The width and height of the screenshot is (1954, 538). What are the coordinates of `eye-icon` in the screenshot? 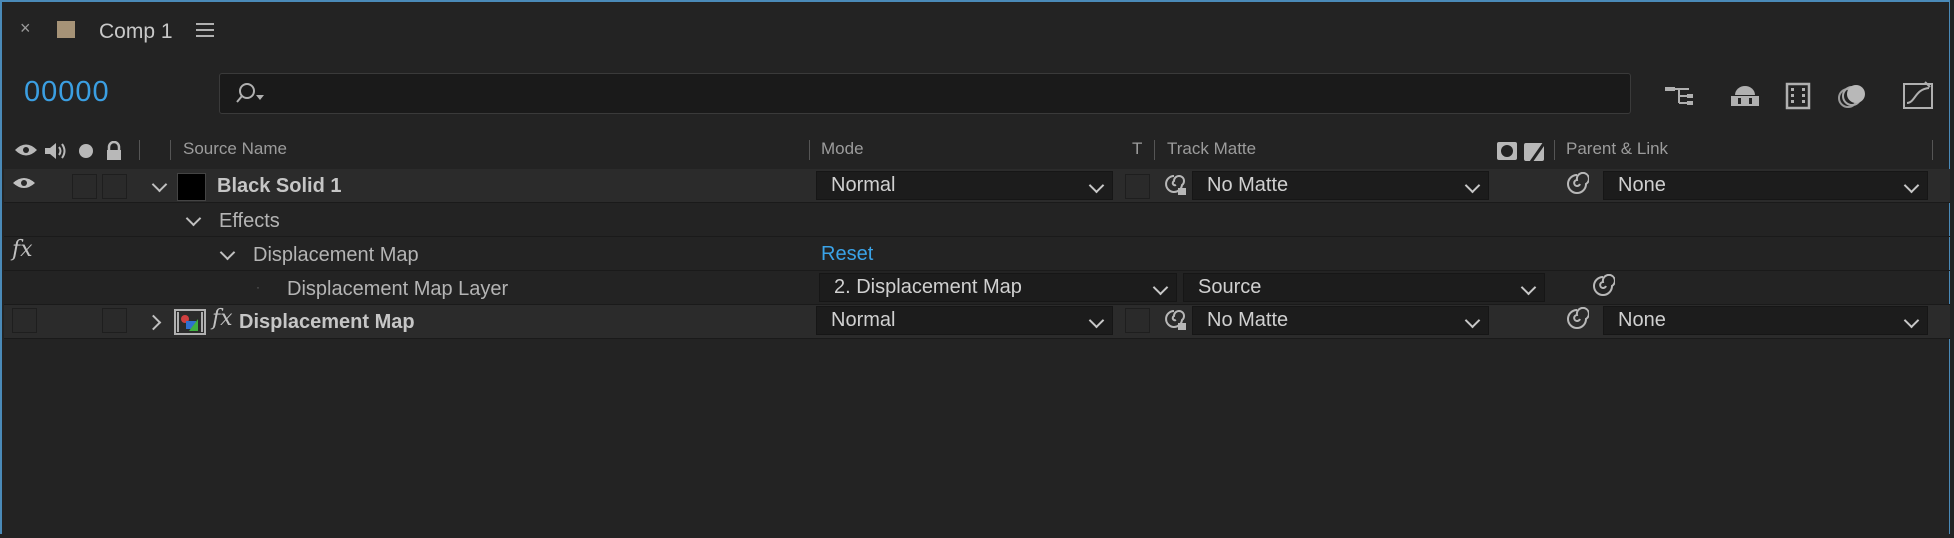 It's located at (24, 183).